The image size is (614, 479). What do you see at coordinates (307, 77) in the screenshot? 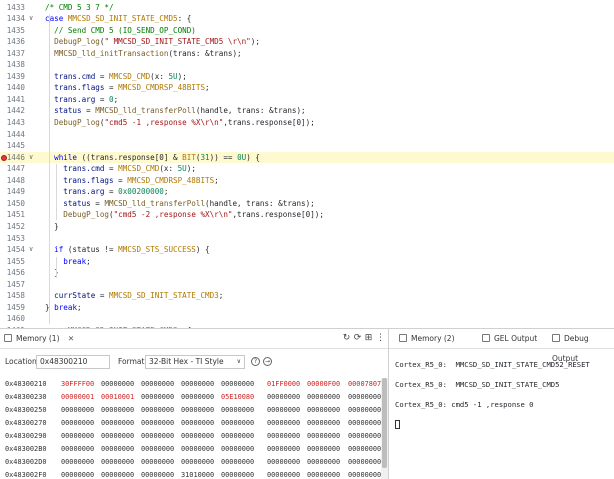
I see `code-line: 1439 trans.cmd = MMCSD_CMD(x: 5U);` at bounding box center [307, 77].